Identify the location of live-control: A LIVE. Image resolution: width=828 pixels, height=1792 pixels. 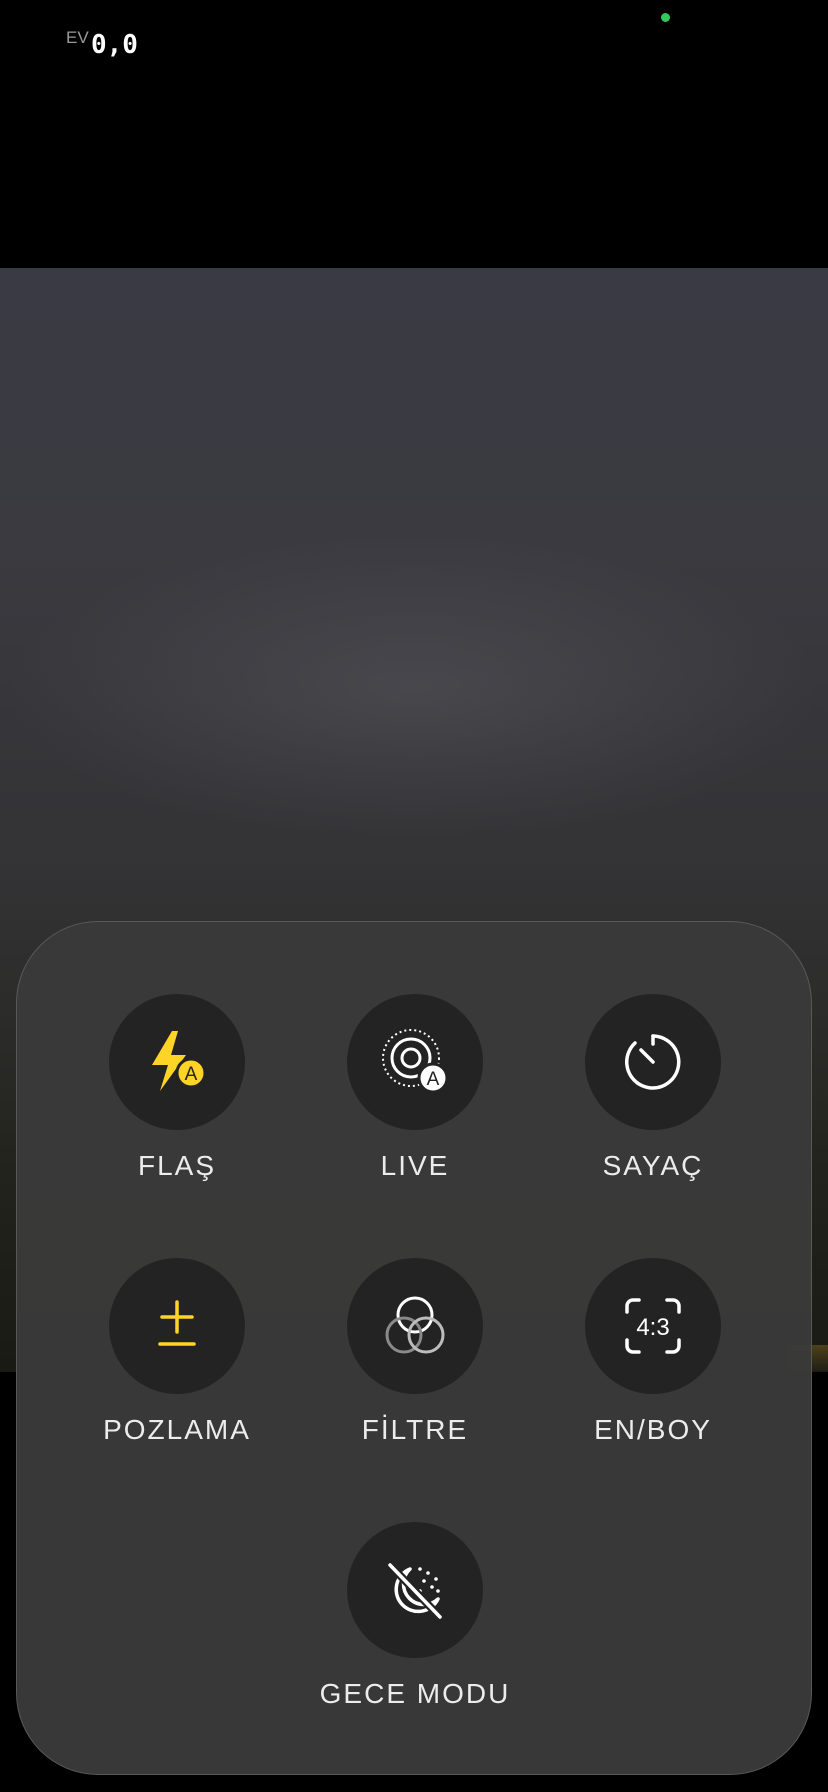
(415, 1088).